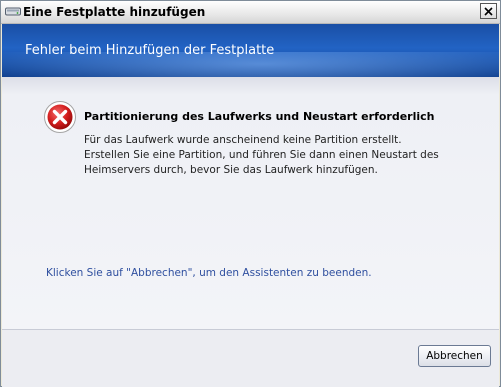 The image size is (503, 389). What do you see at coordinates (250, 358) in the screenshot?
I see `button-bar: Abbrechen` at bounding box center [250, 358].